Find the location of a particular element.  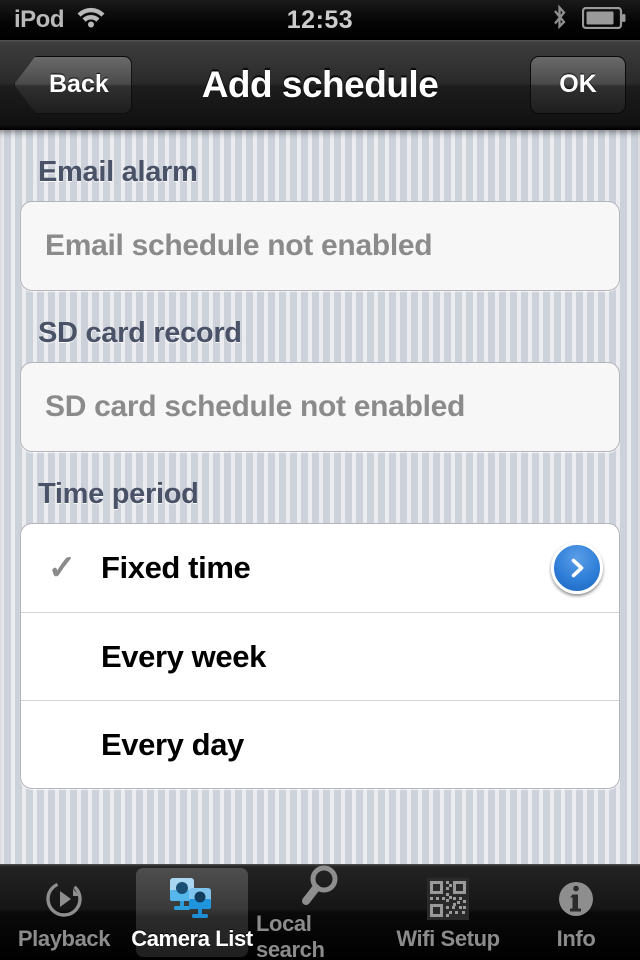

ok-button: OK is located at coordinates (578, 84).